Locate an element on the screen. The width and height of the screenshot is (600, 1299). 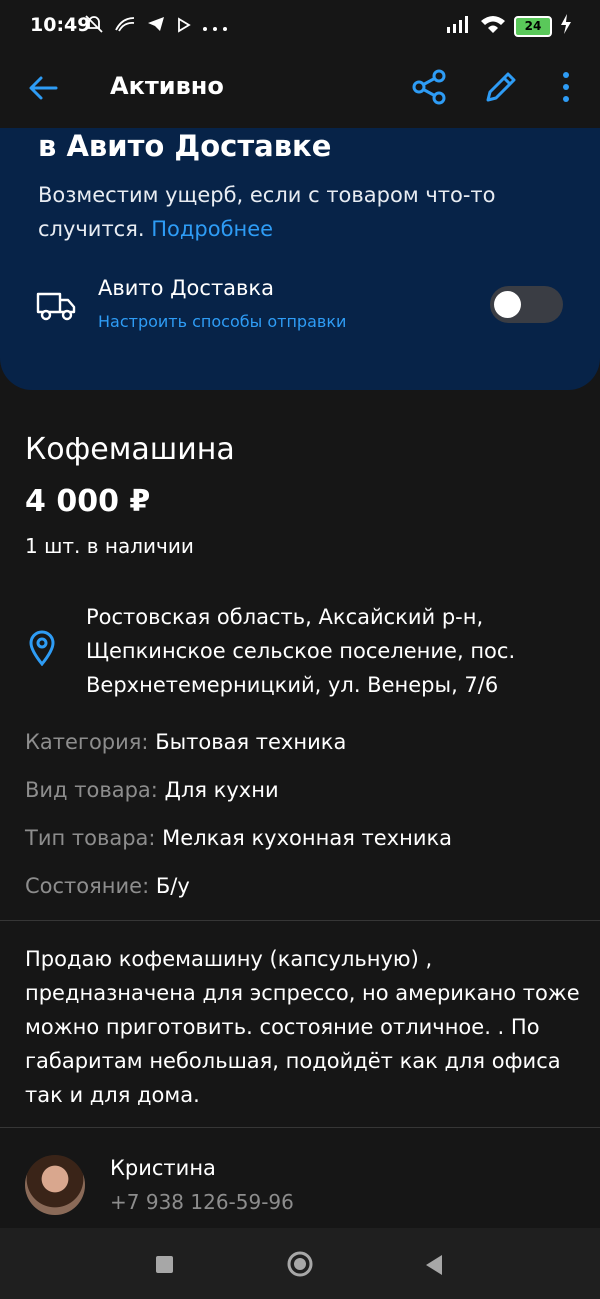
pencil-icon is located at coordinates (501, 87).